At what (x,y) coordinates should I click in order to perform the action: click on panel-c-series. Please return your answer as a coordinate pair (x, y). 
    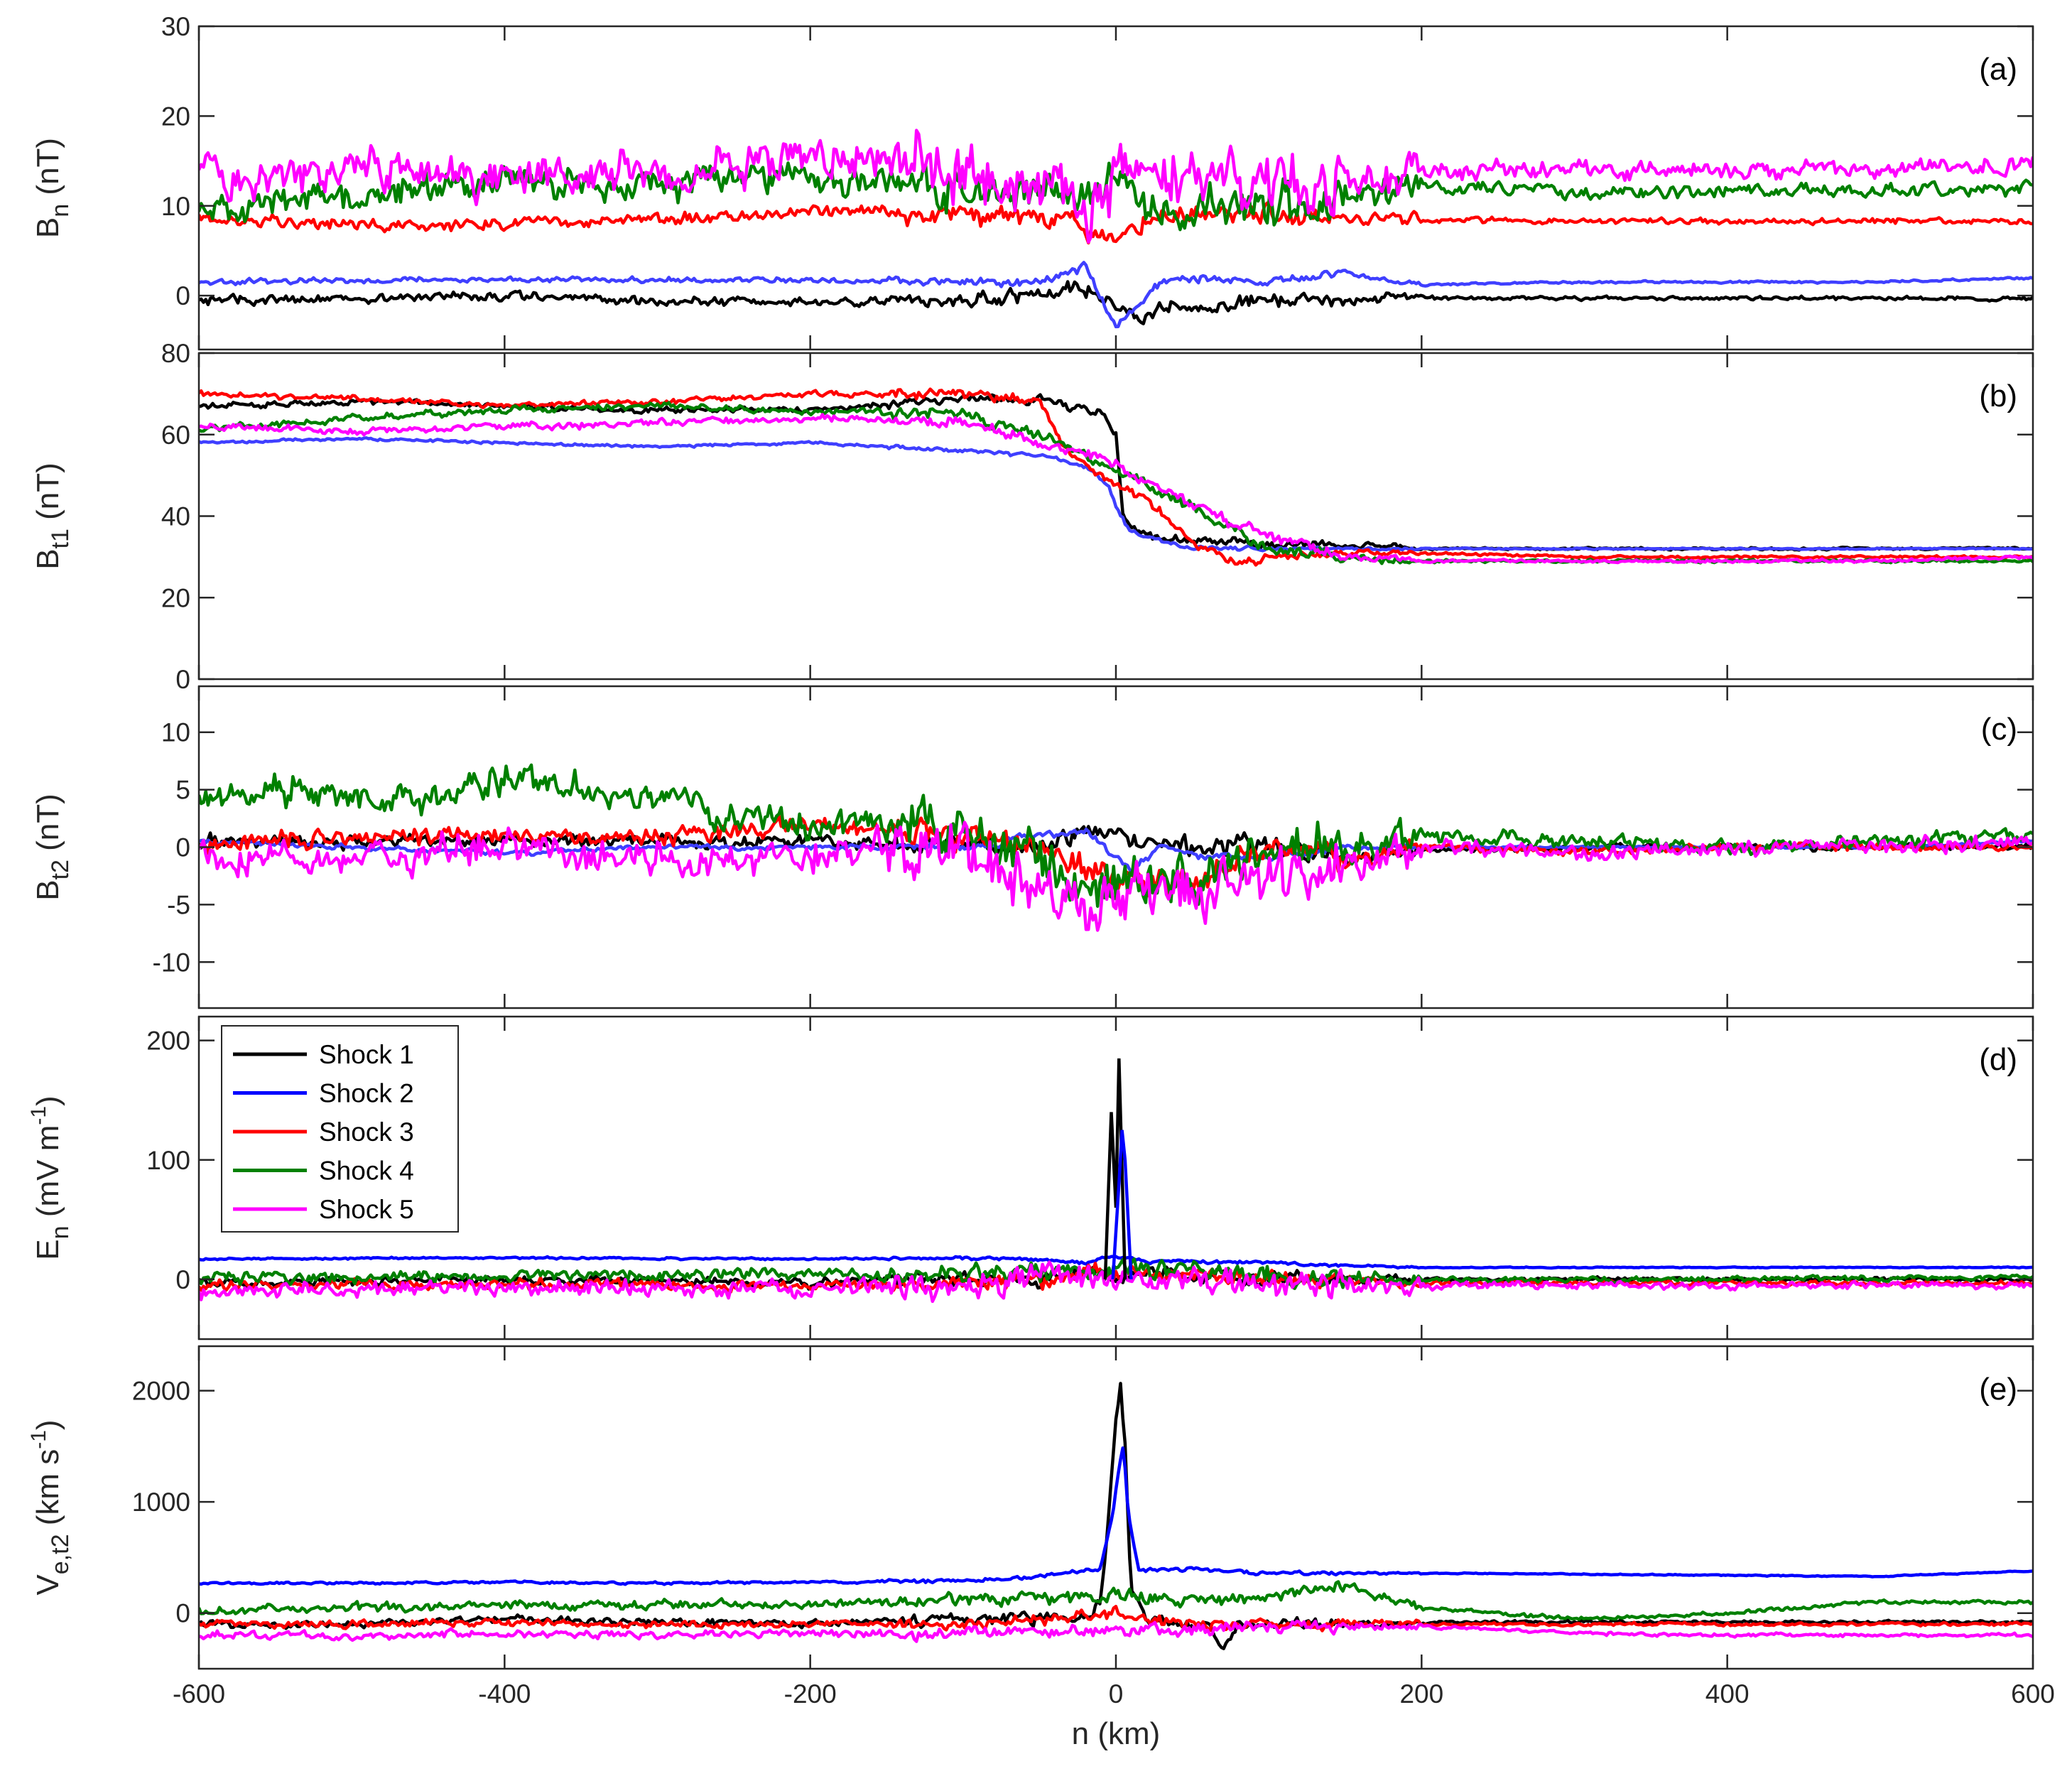
    Looking at the image, I should click on (1116, 847).